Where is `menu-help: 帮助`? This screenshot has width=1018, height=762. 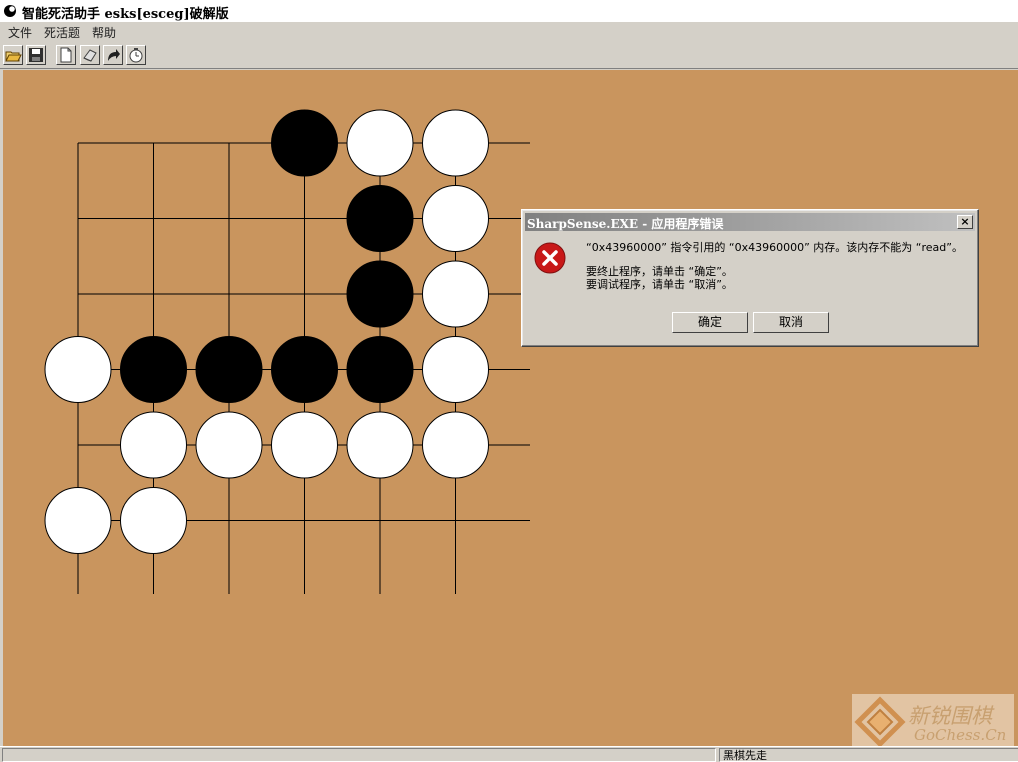 menu-help: 帮助 is located at coordinates (104, 32).